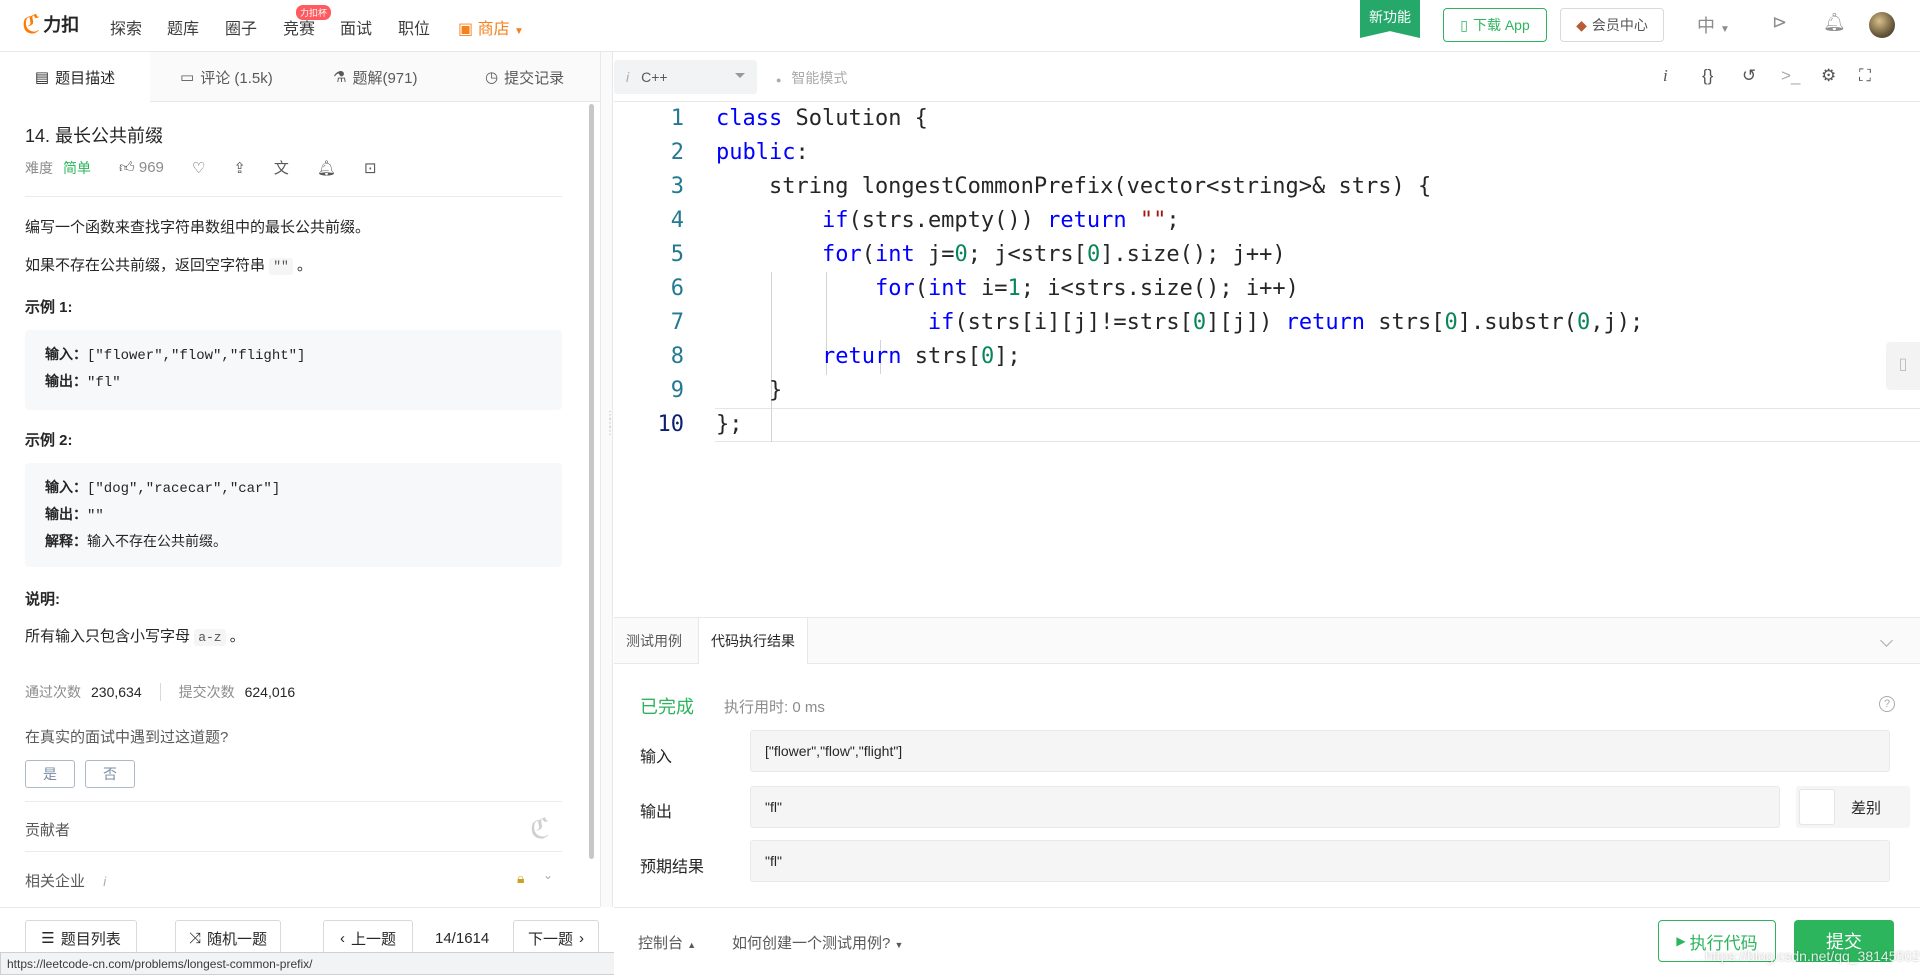 Image resolution: width=1920 pixels, height=975 pixels. Describe the element at coordinates (141, 168) in the screenshot. I see `like-button: 👍︎ 969` at that location.